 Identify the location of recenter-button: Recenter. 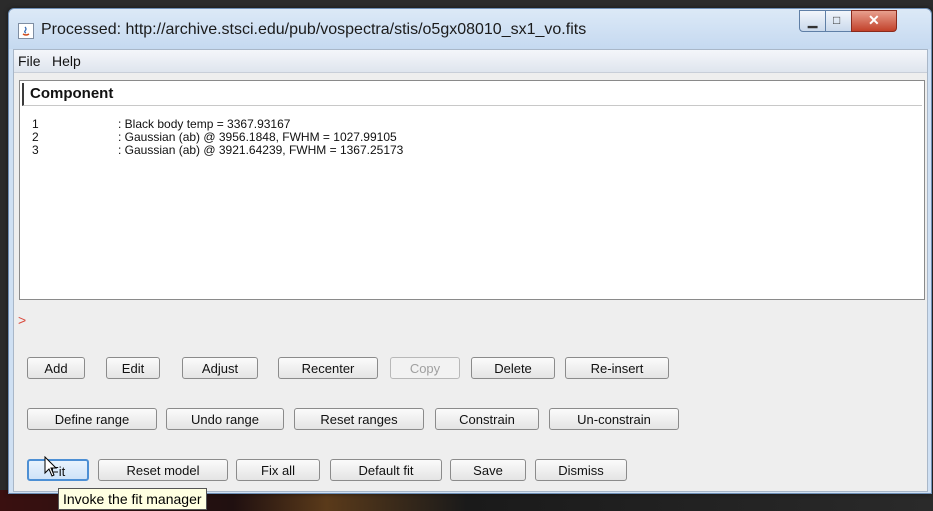
(328, 368).